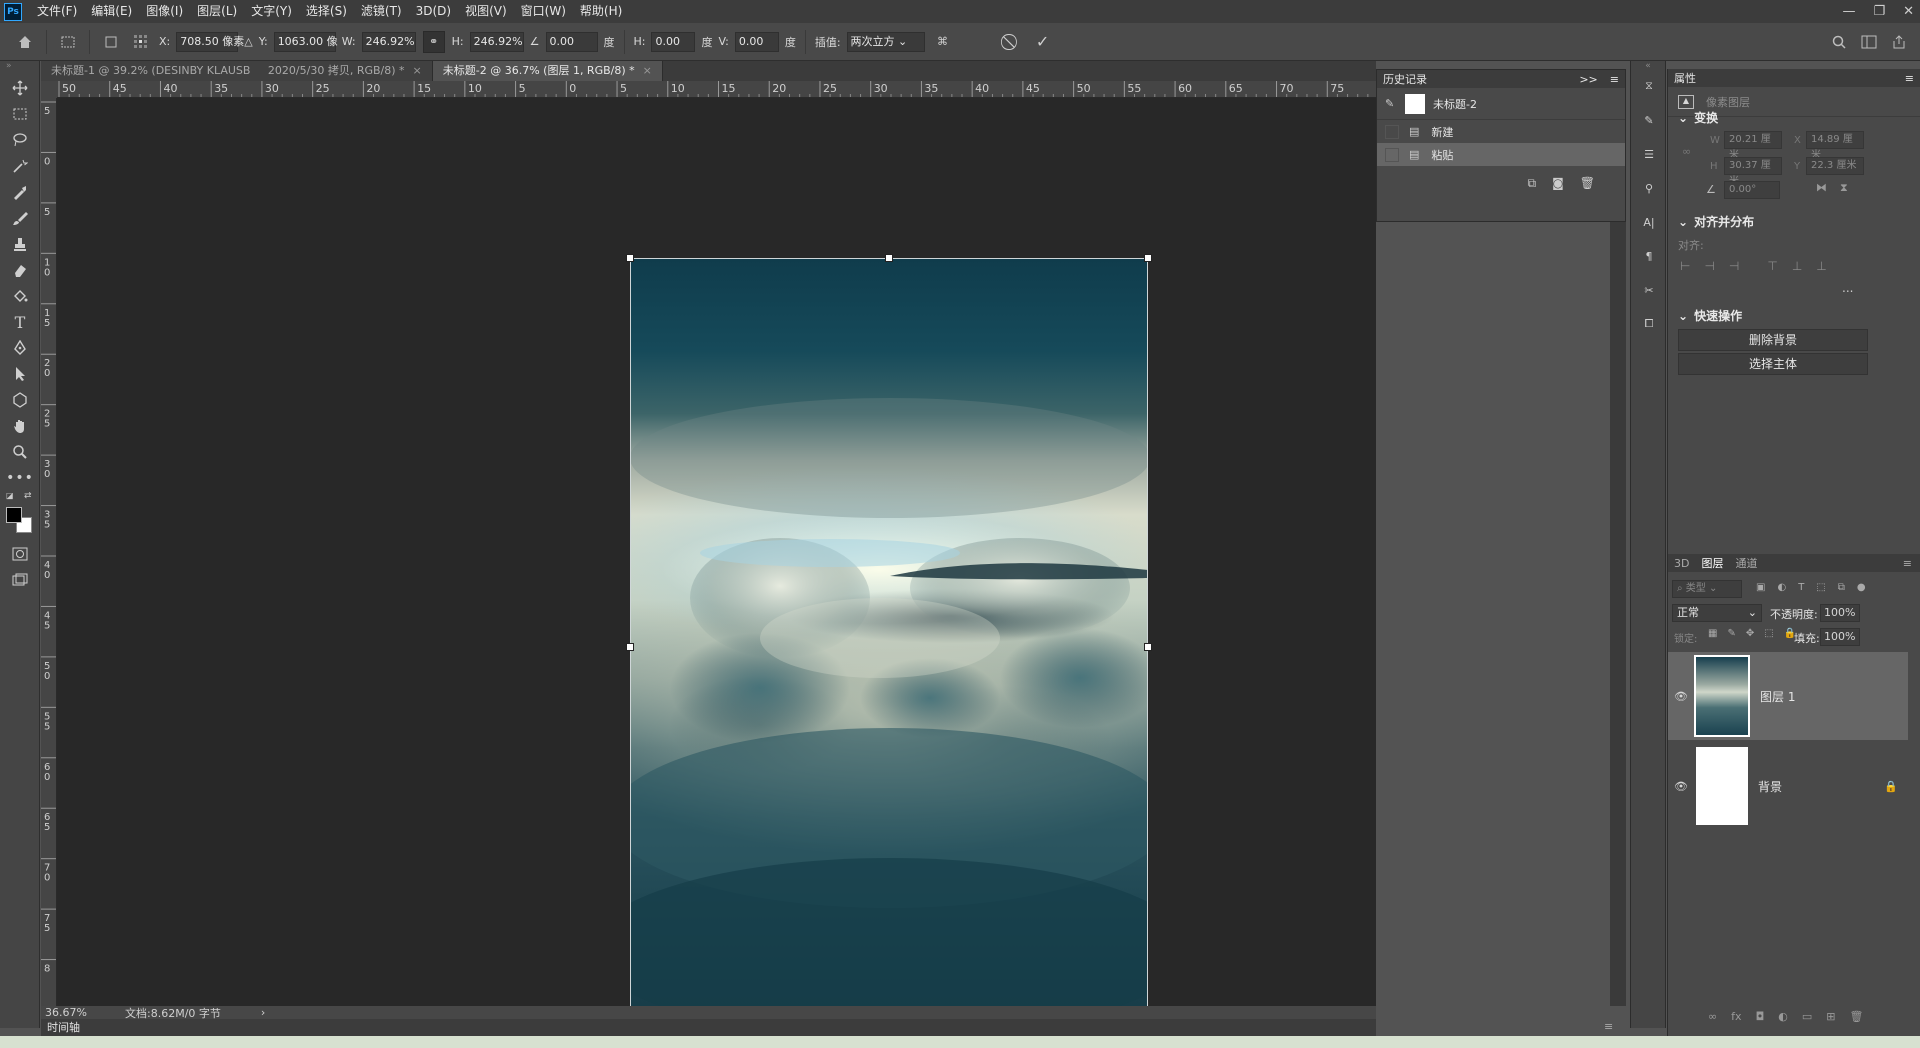 Image resolution: width=1920 pixels, height=1048 pixels. What do you see at coordinates (10, 495) in the screenshot?
I see `default-colors-icon: ◪` at bounding box center [10, 495].